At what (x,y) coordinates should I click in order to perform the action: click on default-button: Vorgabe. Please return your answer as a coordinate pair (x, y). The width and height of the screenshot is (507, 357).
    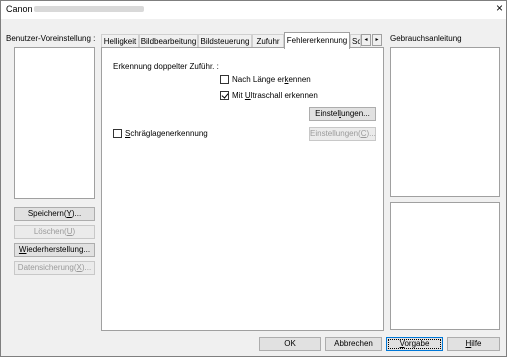
    Looking at the image, I should click on (414, 344).